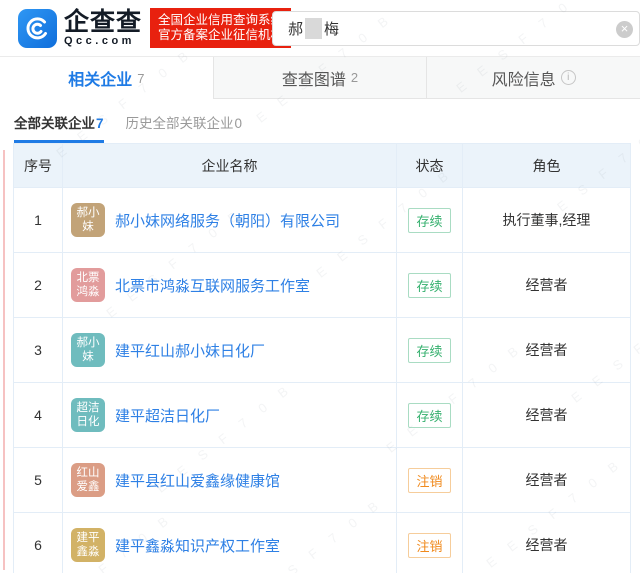  What do you see at coordinates (88, 415) in the screenshot?
I see `company-avatar: 超洁 日化` at bounding box center [88, 415].